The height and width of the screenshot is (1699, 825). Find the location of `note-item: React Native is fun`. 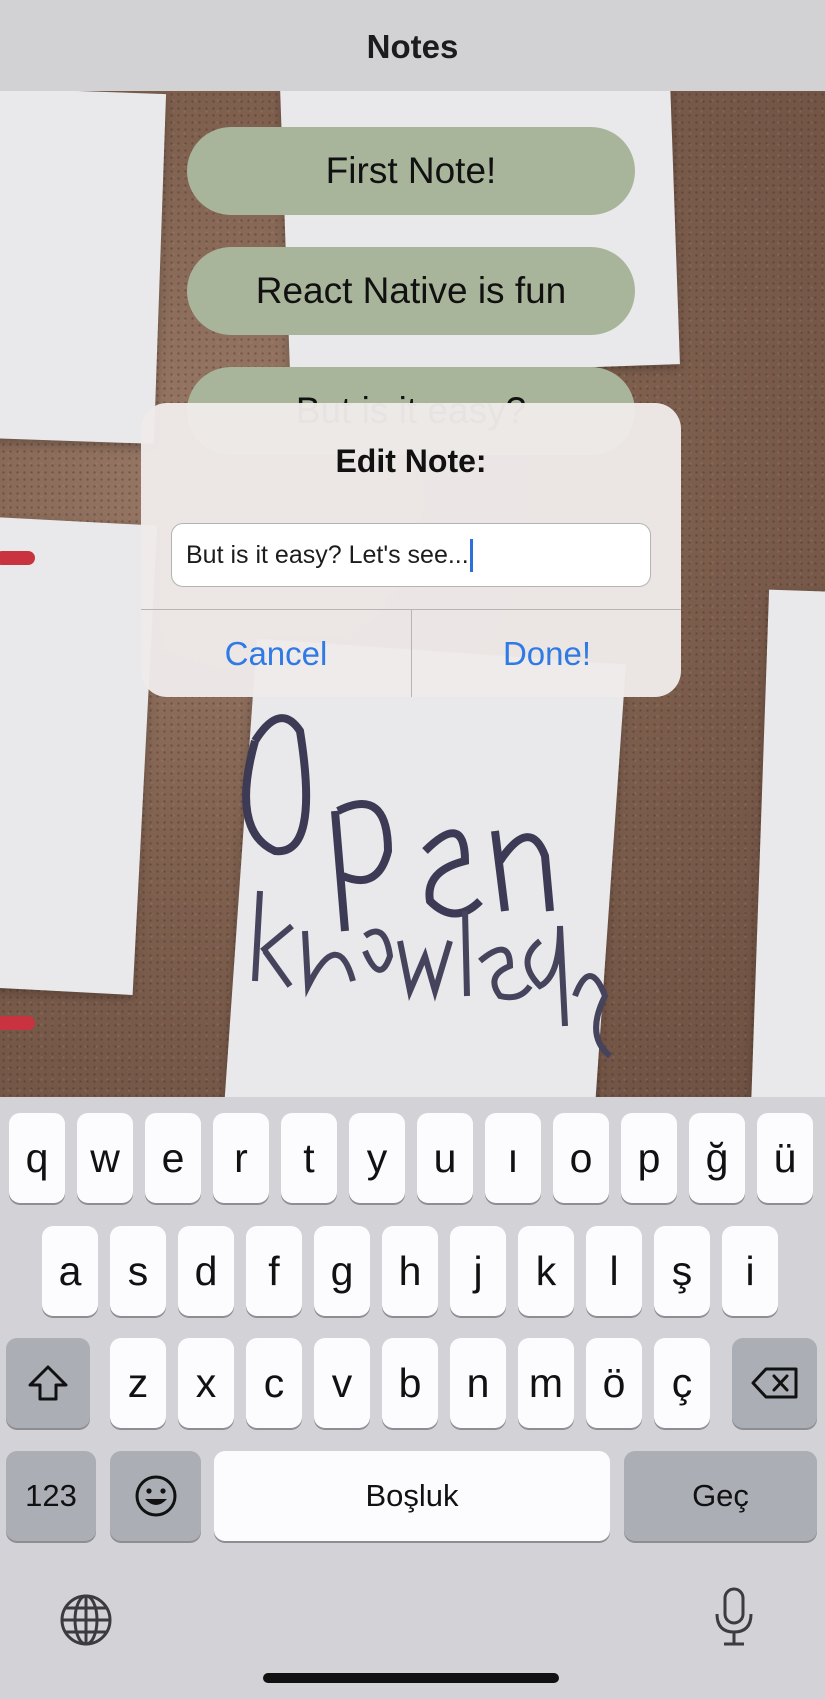

note-item: React Native is fun is located at coordinates (411, 291).